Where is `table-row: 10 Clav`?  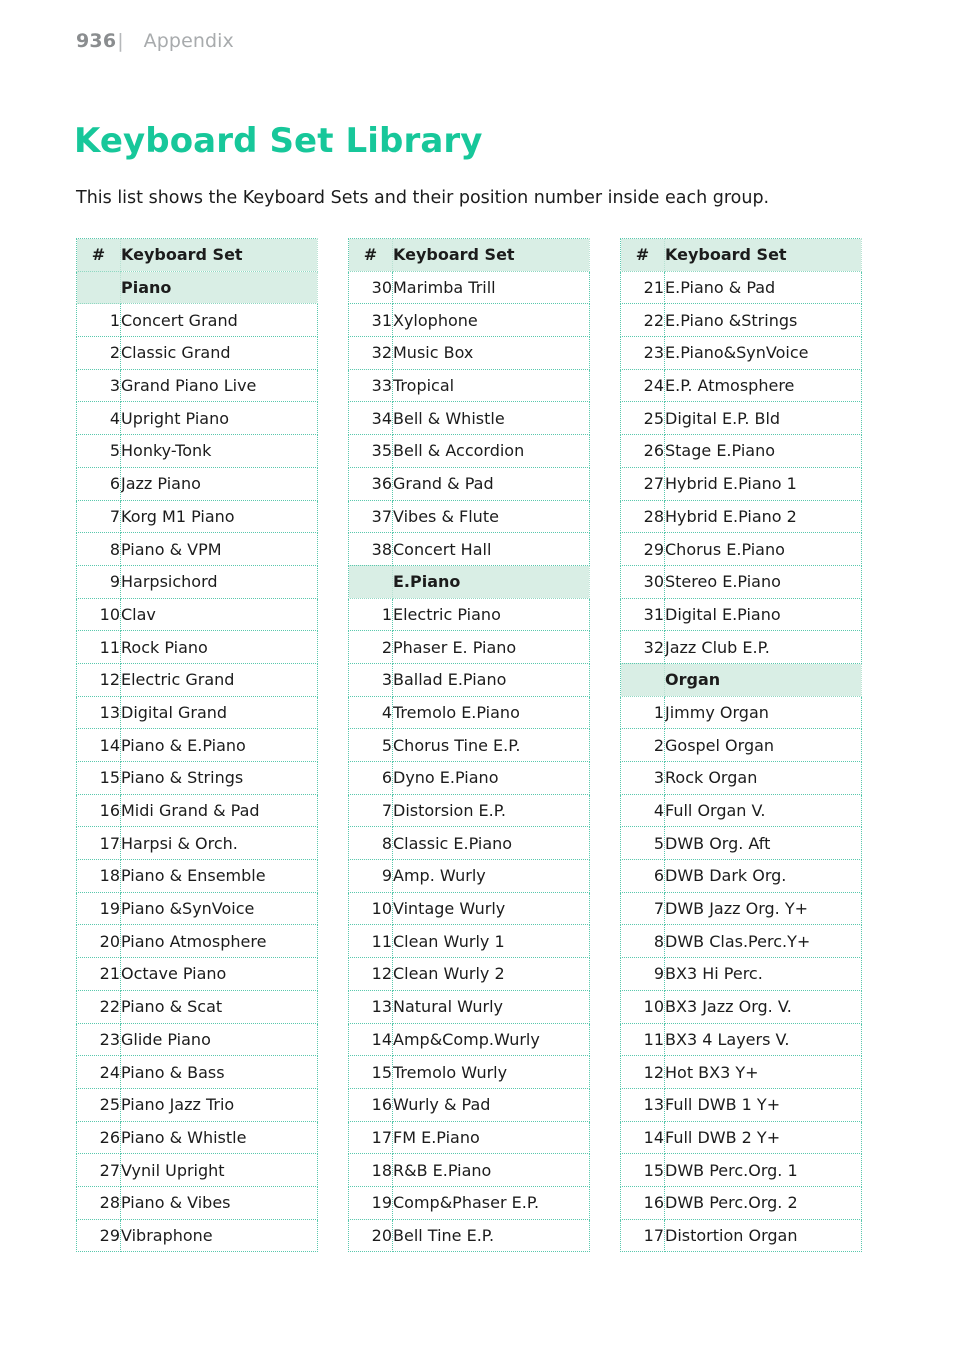
table-row: 10 Clav is located at coordinates (197, 615).